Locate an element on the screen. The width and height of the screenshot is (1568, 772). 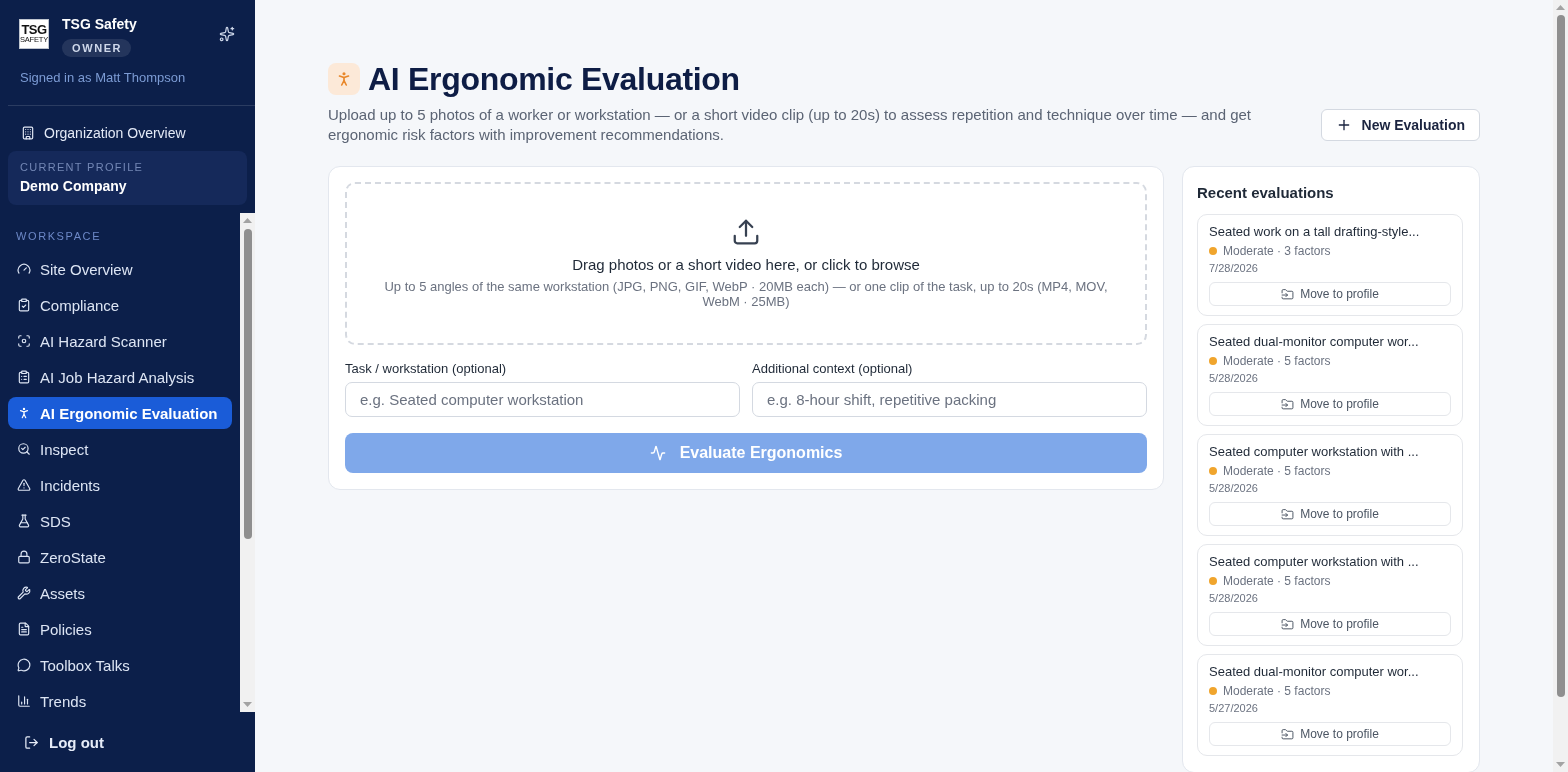
upload-icon is located at coordinates (746, 232).